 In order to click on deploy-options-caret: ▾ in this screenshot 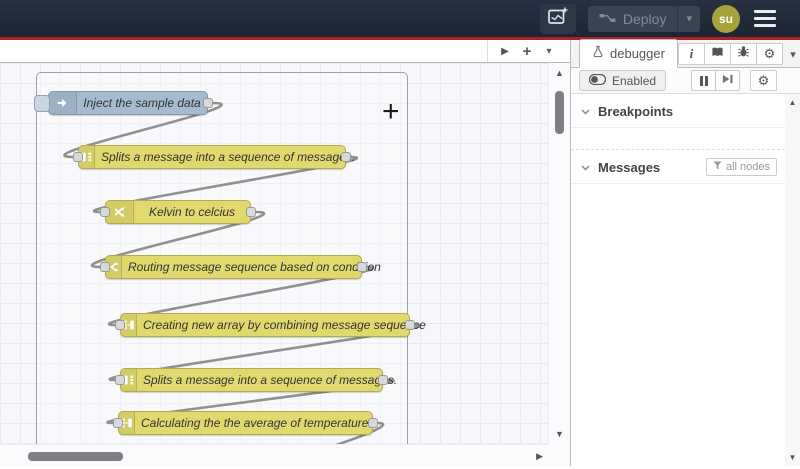, I will do `click(688, 18)`.